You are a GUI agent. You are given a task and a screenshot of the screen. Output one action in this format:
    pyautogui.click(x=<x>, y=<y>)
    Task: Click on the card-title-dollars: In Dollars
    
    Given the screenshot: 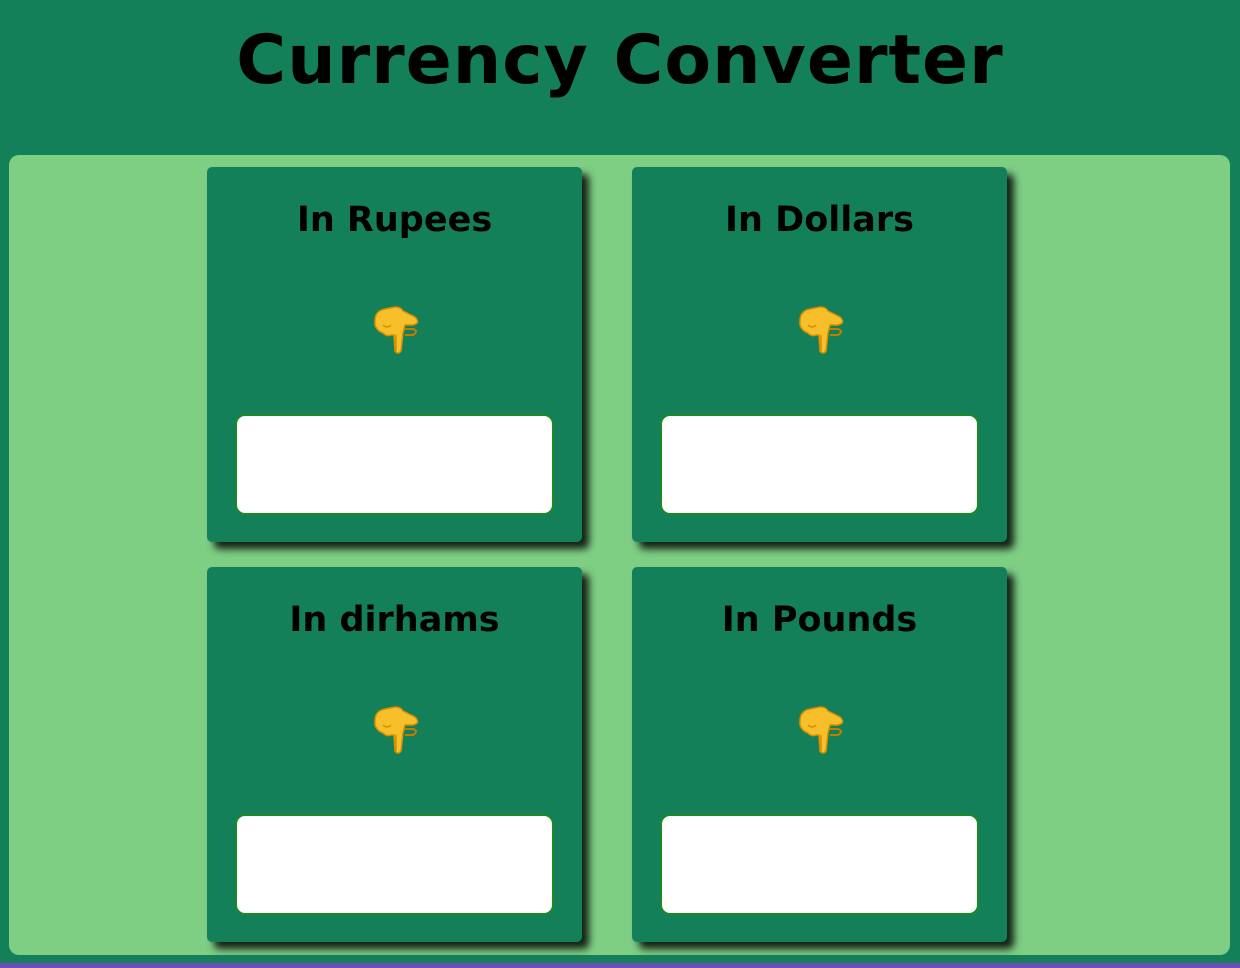 What is the action you would take?
    pyautogui.click(x=819, y=220)
    